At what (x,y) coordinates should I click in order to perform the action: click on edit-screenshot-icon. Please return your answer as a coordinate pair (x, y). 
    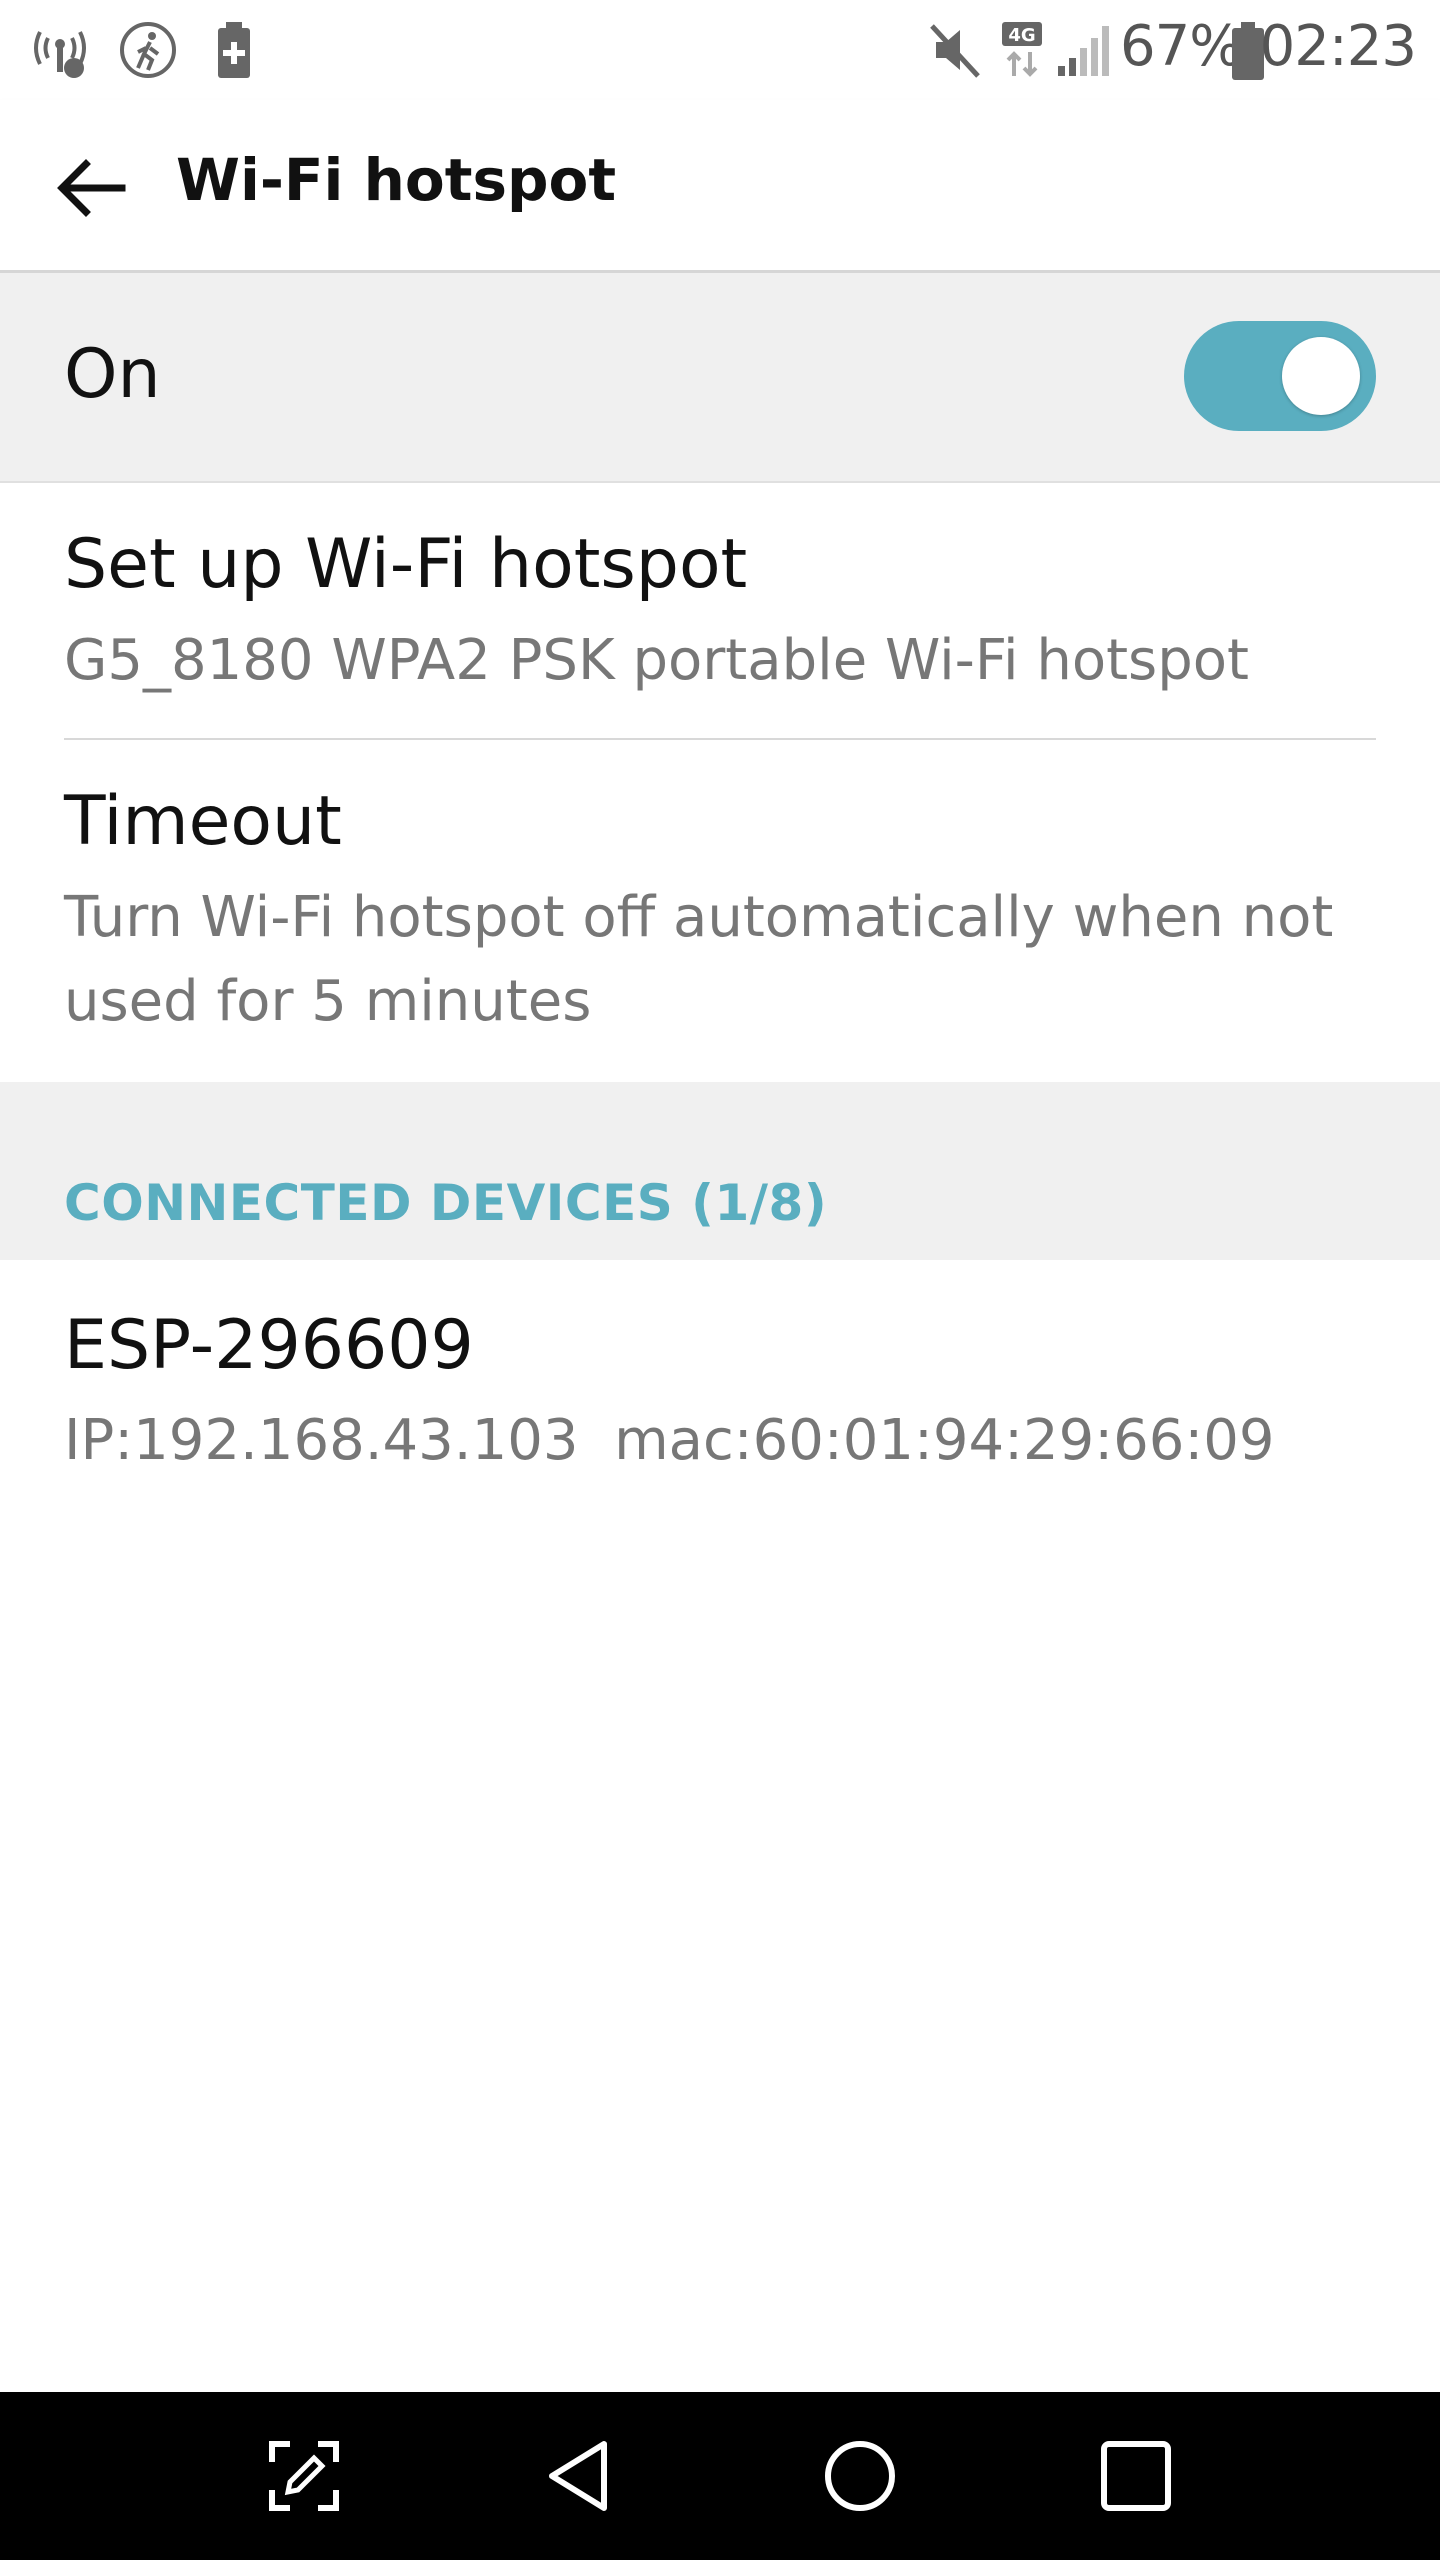
    Looking at the image, I should click on (304, 2476).